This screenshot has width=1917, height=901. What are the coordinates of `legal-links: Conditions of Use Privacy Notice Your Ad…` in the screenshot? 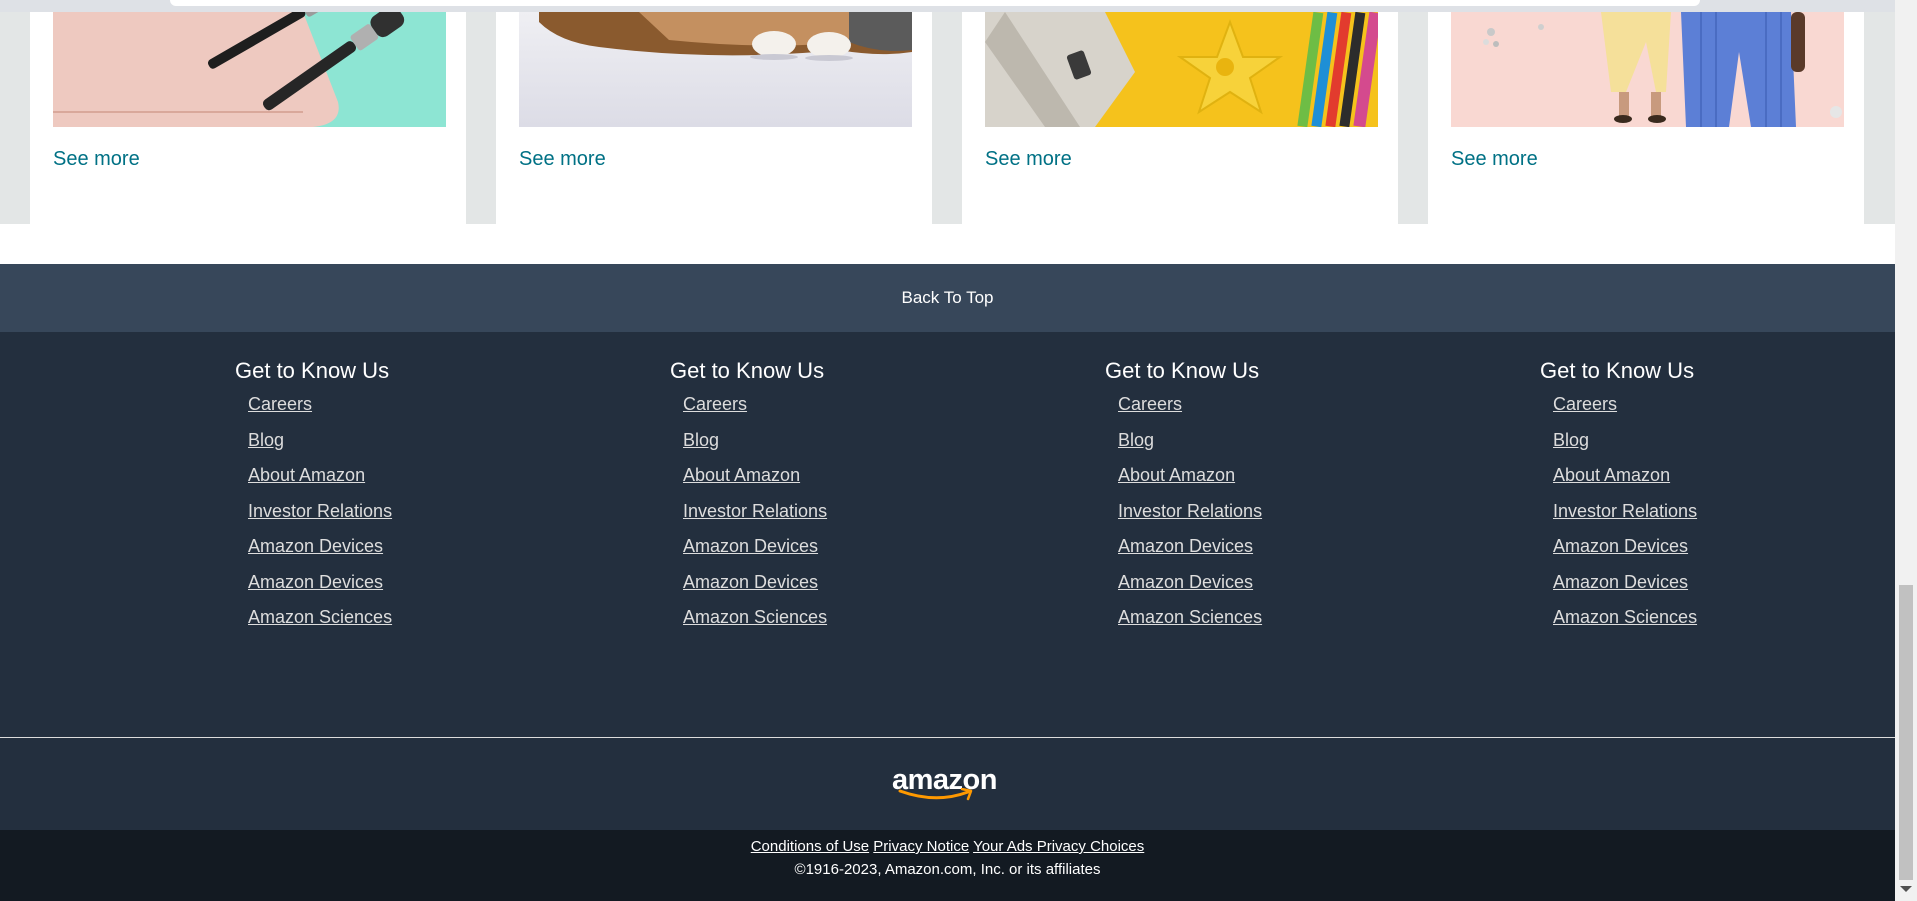 It's located at (947, 847).